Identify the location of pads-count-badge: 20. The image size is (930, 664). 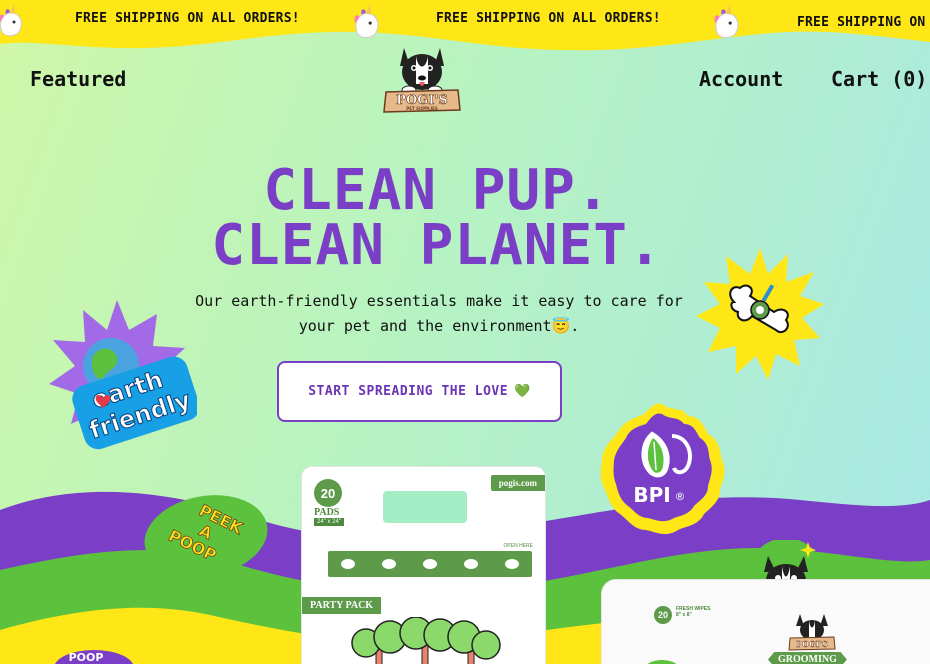
(328, 493).